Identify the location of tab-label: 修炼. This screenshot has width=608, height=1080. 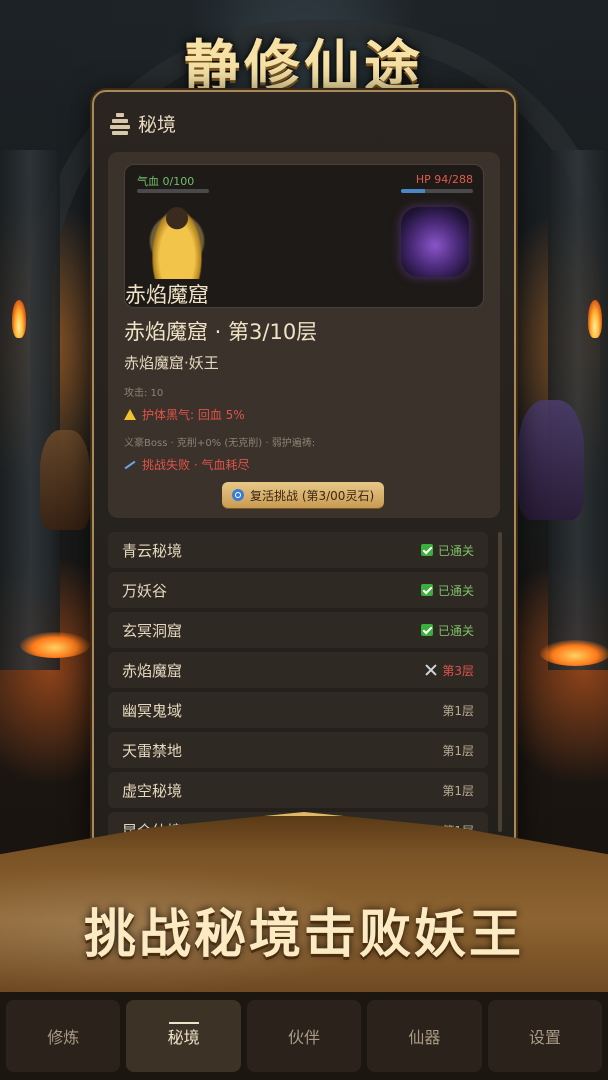
(63, 1037).